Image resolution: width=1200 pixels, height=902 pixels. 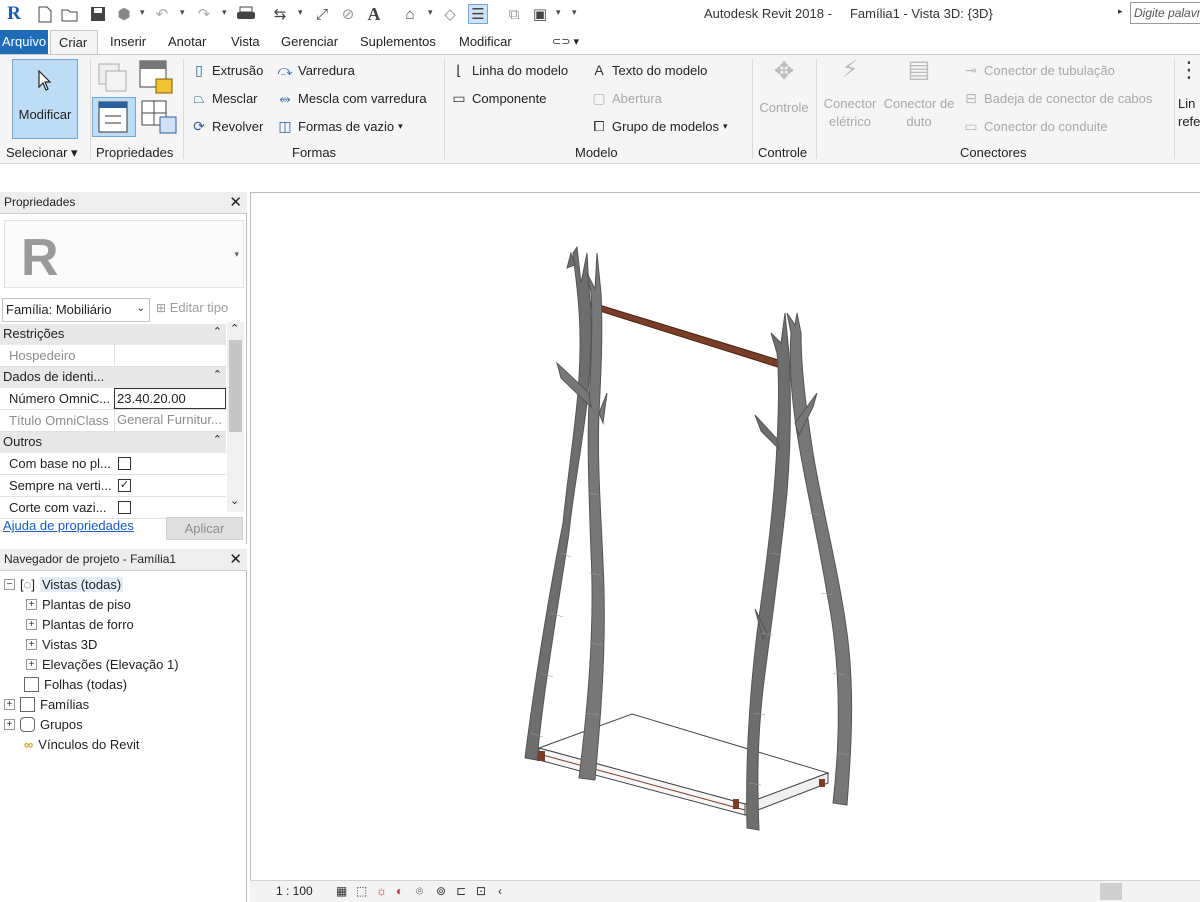 What do you see at coordinates (430, 12) in the screenshot?
I see `3d-view-dropdown-icon: ▾` at bounding box center [430, 12].